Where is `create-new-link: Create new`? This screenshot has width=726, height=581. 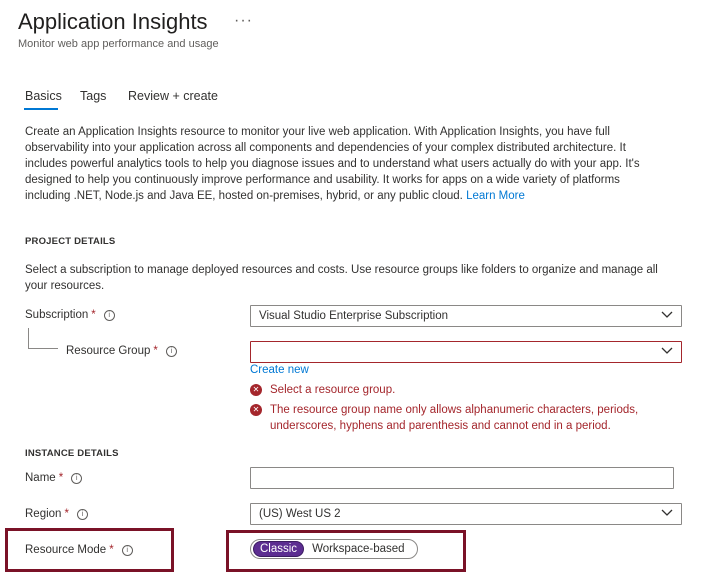 create-new-link: Create new is located at coordinates (279, 370).